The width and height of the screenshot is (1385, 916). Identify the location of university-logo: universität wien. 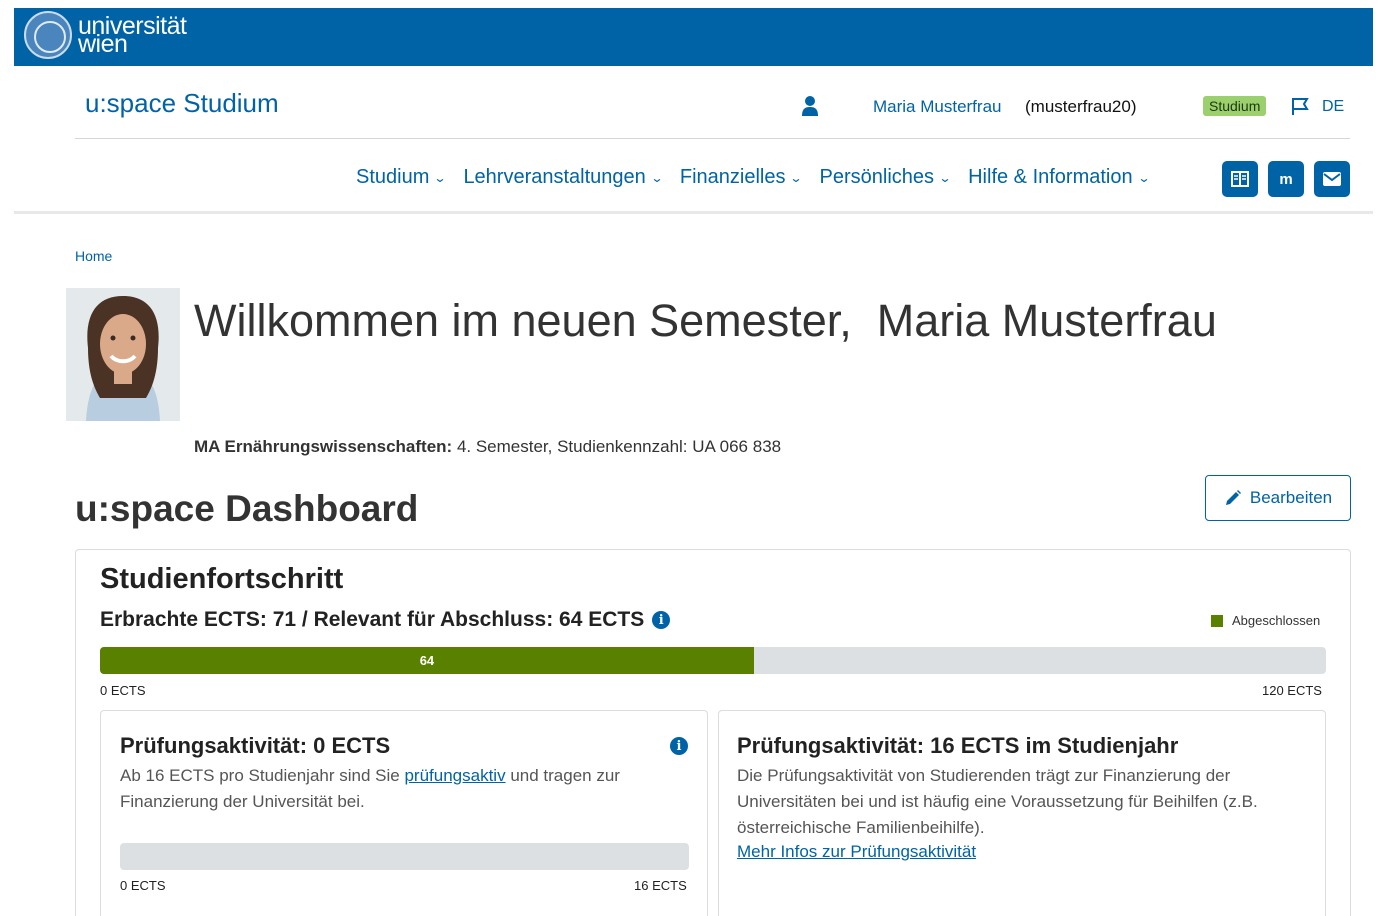
(105, 35).